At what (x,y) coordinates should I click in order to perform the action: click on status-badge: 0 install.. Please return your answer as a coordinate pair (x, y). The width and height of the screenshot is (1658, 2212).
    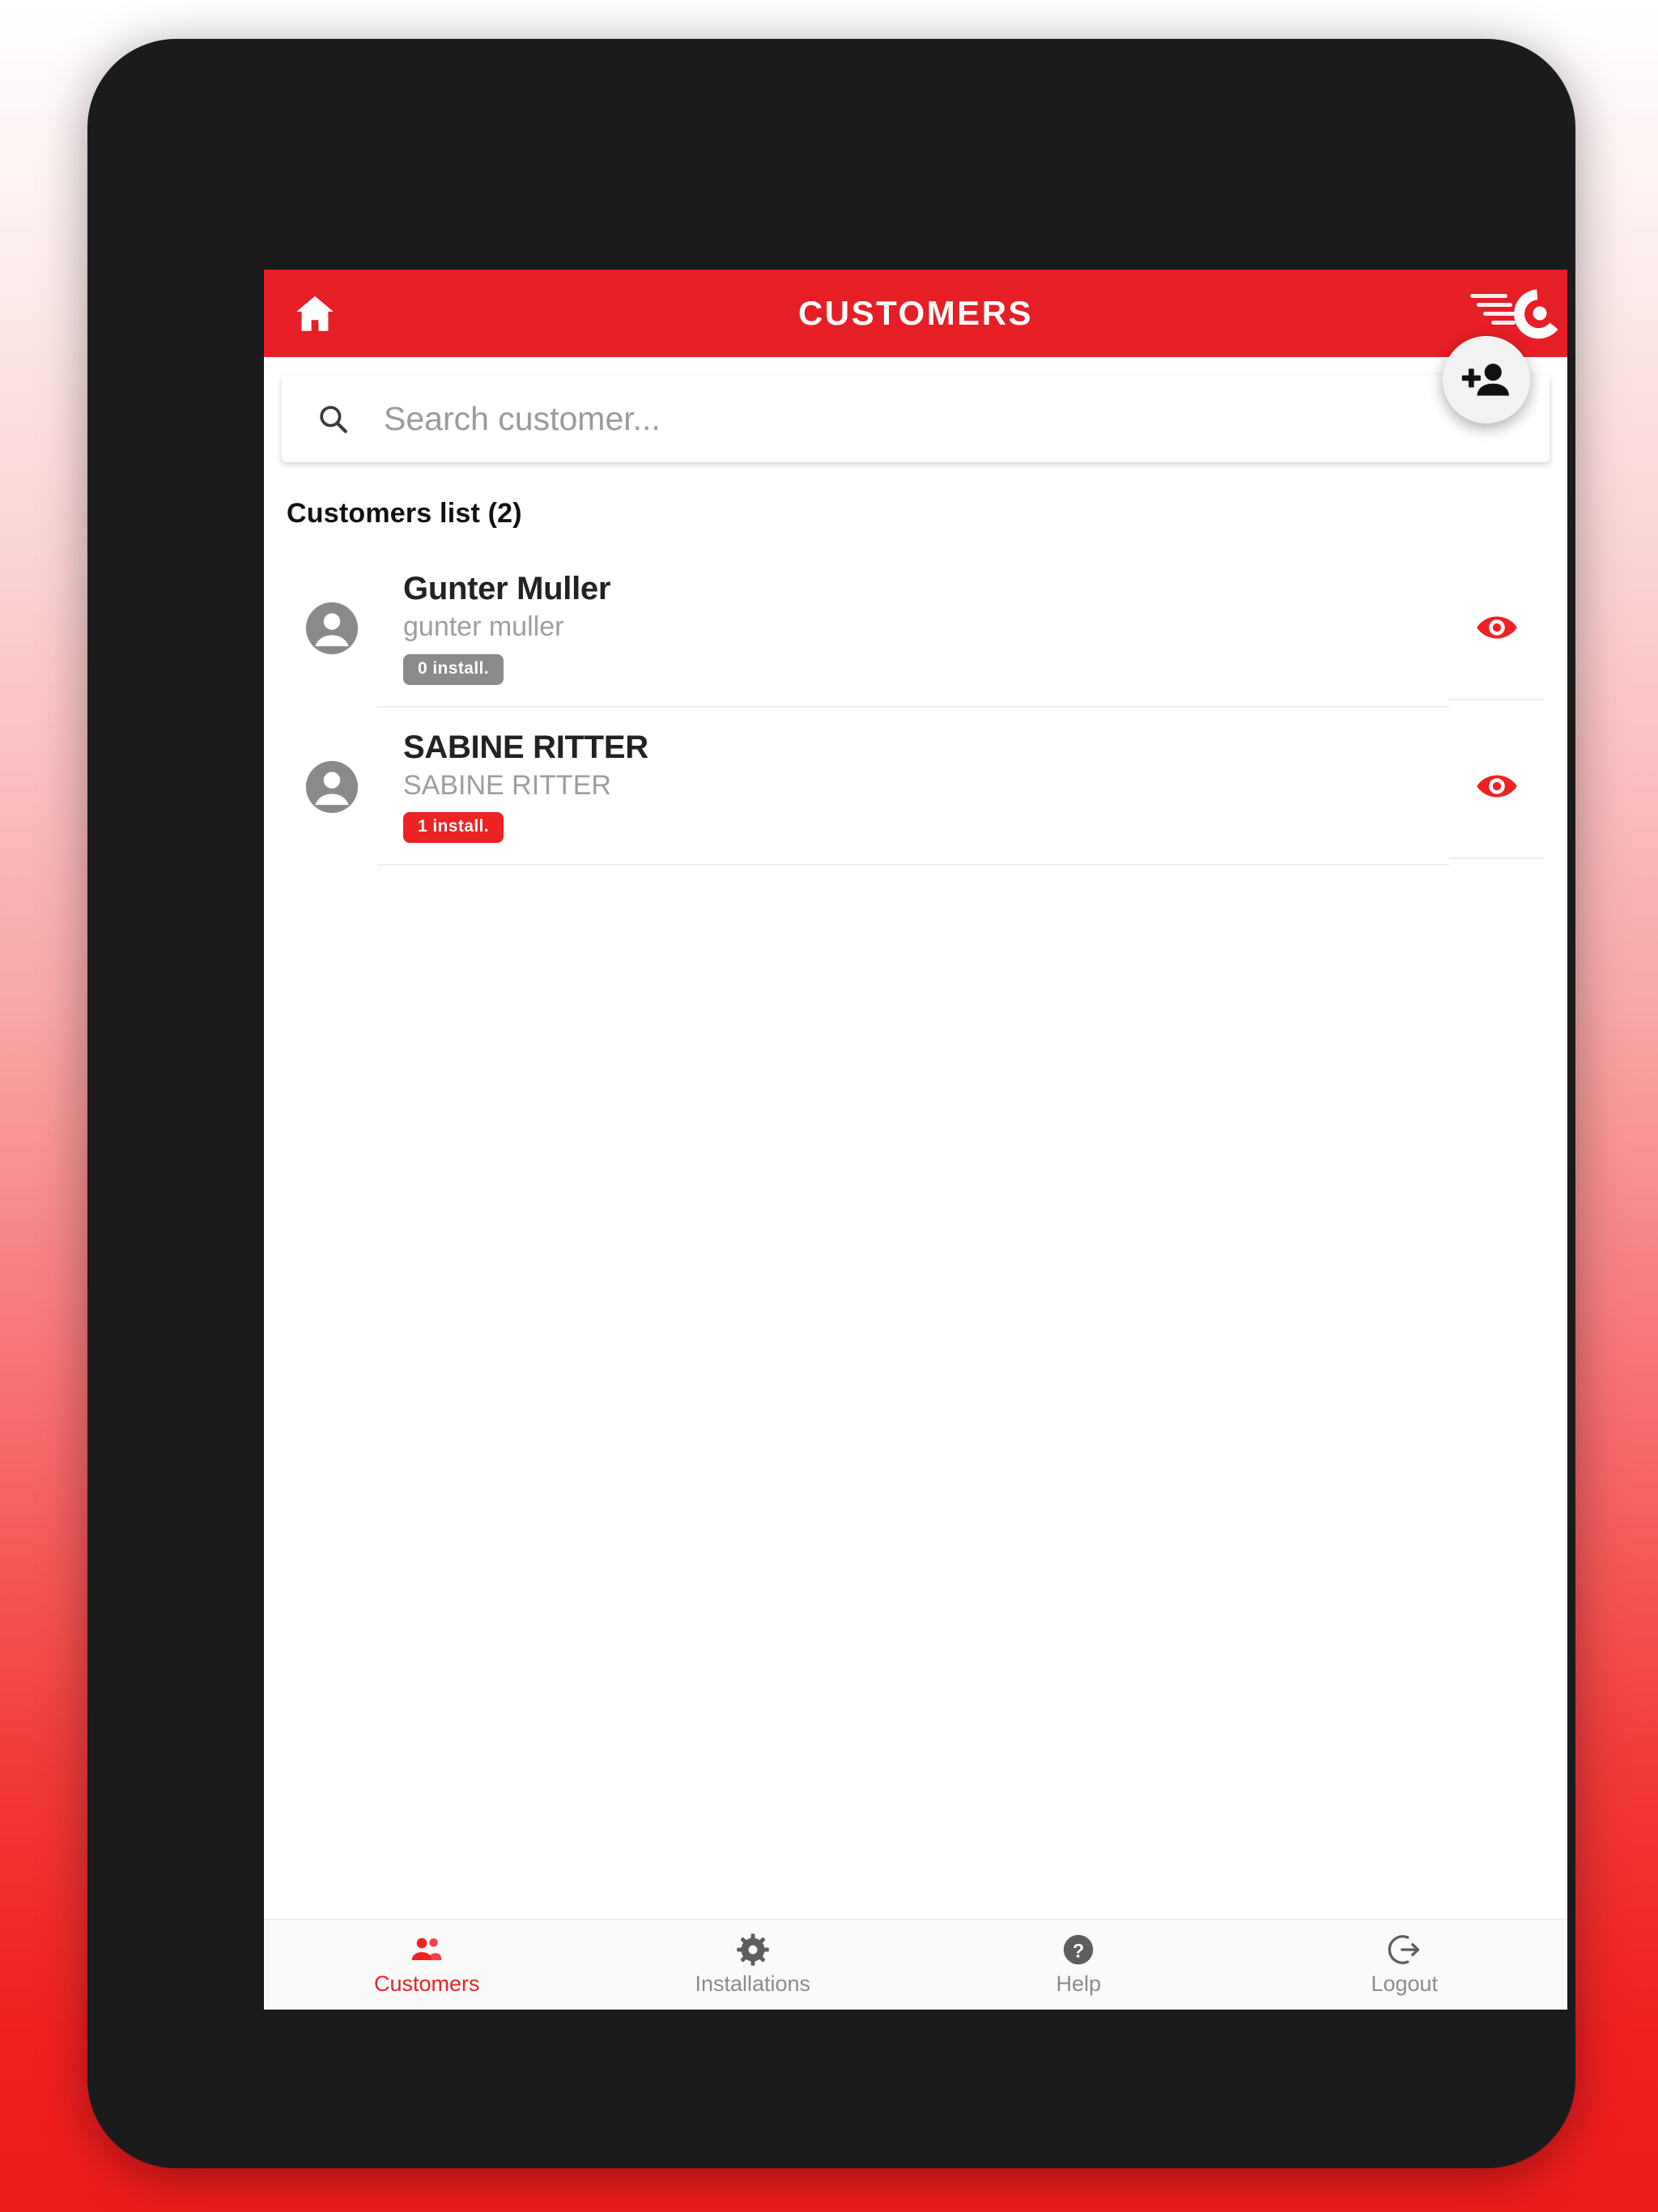
    Looking at the image, I should click on (453, 669).